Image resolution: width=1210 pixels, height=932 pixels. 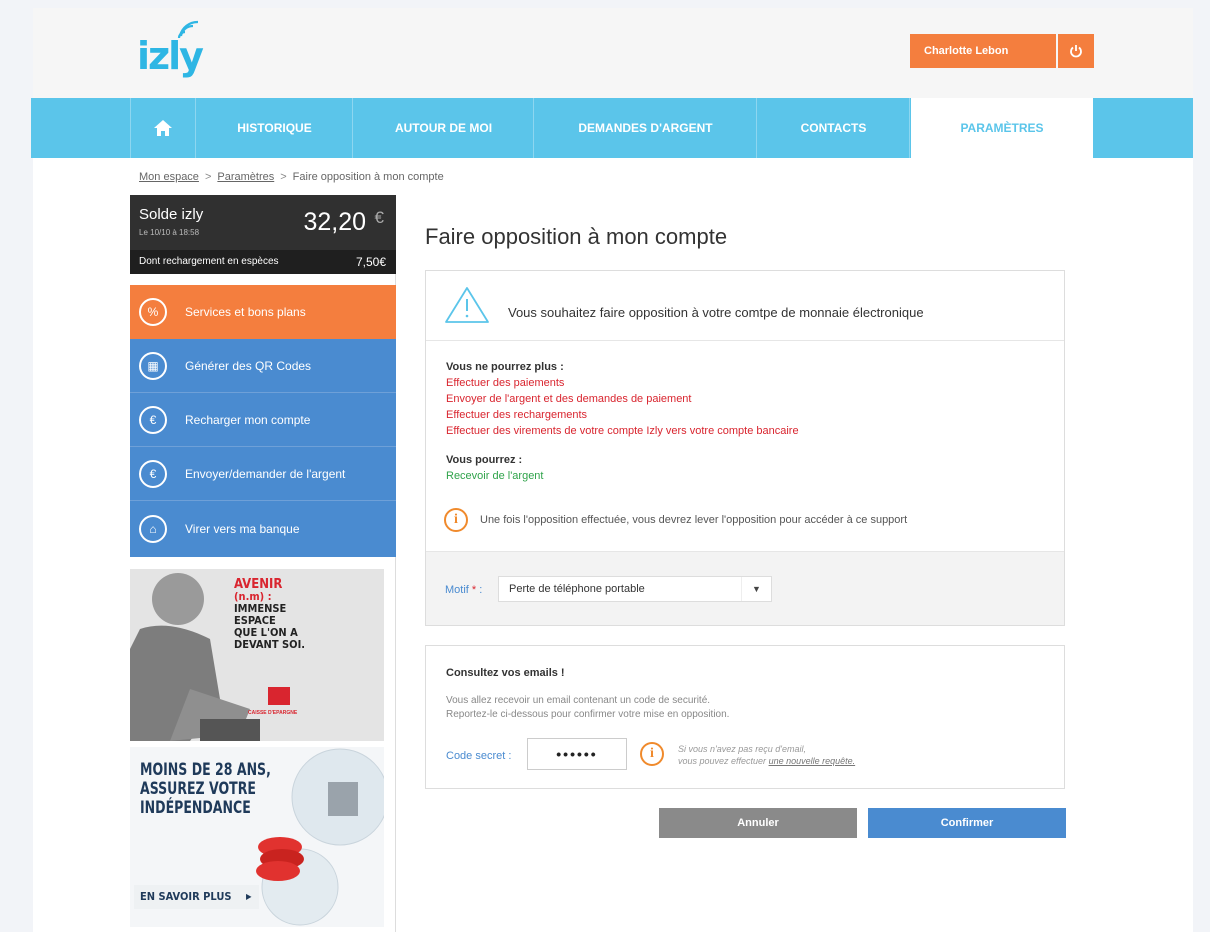 I want to click on menu-label: Recharger mon compte, so click(x=248, y=419).